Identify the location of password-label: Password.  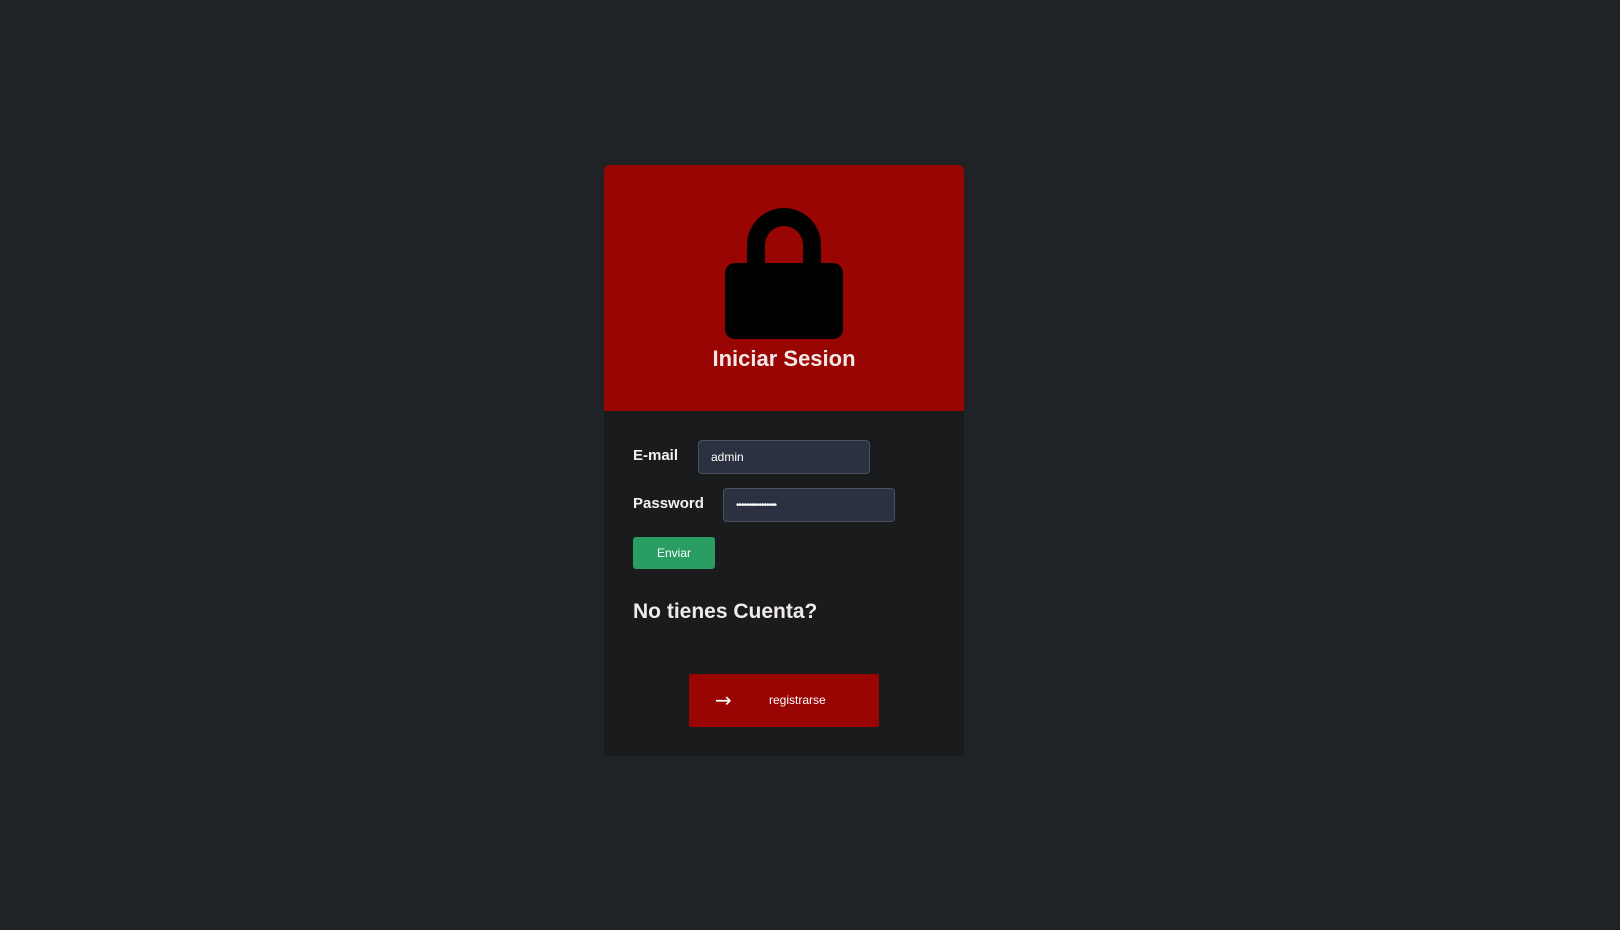
(668, 503).